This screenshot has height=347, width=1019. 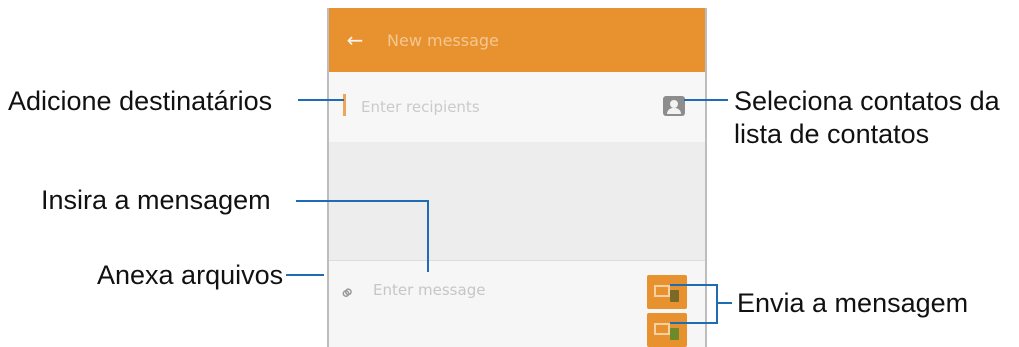 I want to click on callout-select-contacts-line1: Seleciona contatos da, so click(x=867, y=101).